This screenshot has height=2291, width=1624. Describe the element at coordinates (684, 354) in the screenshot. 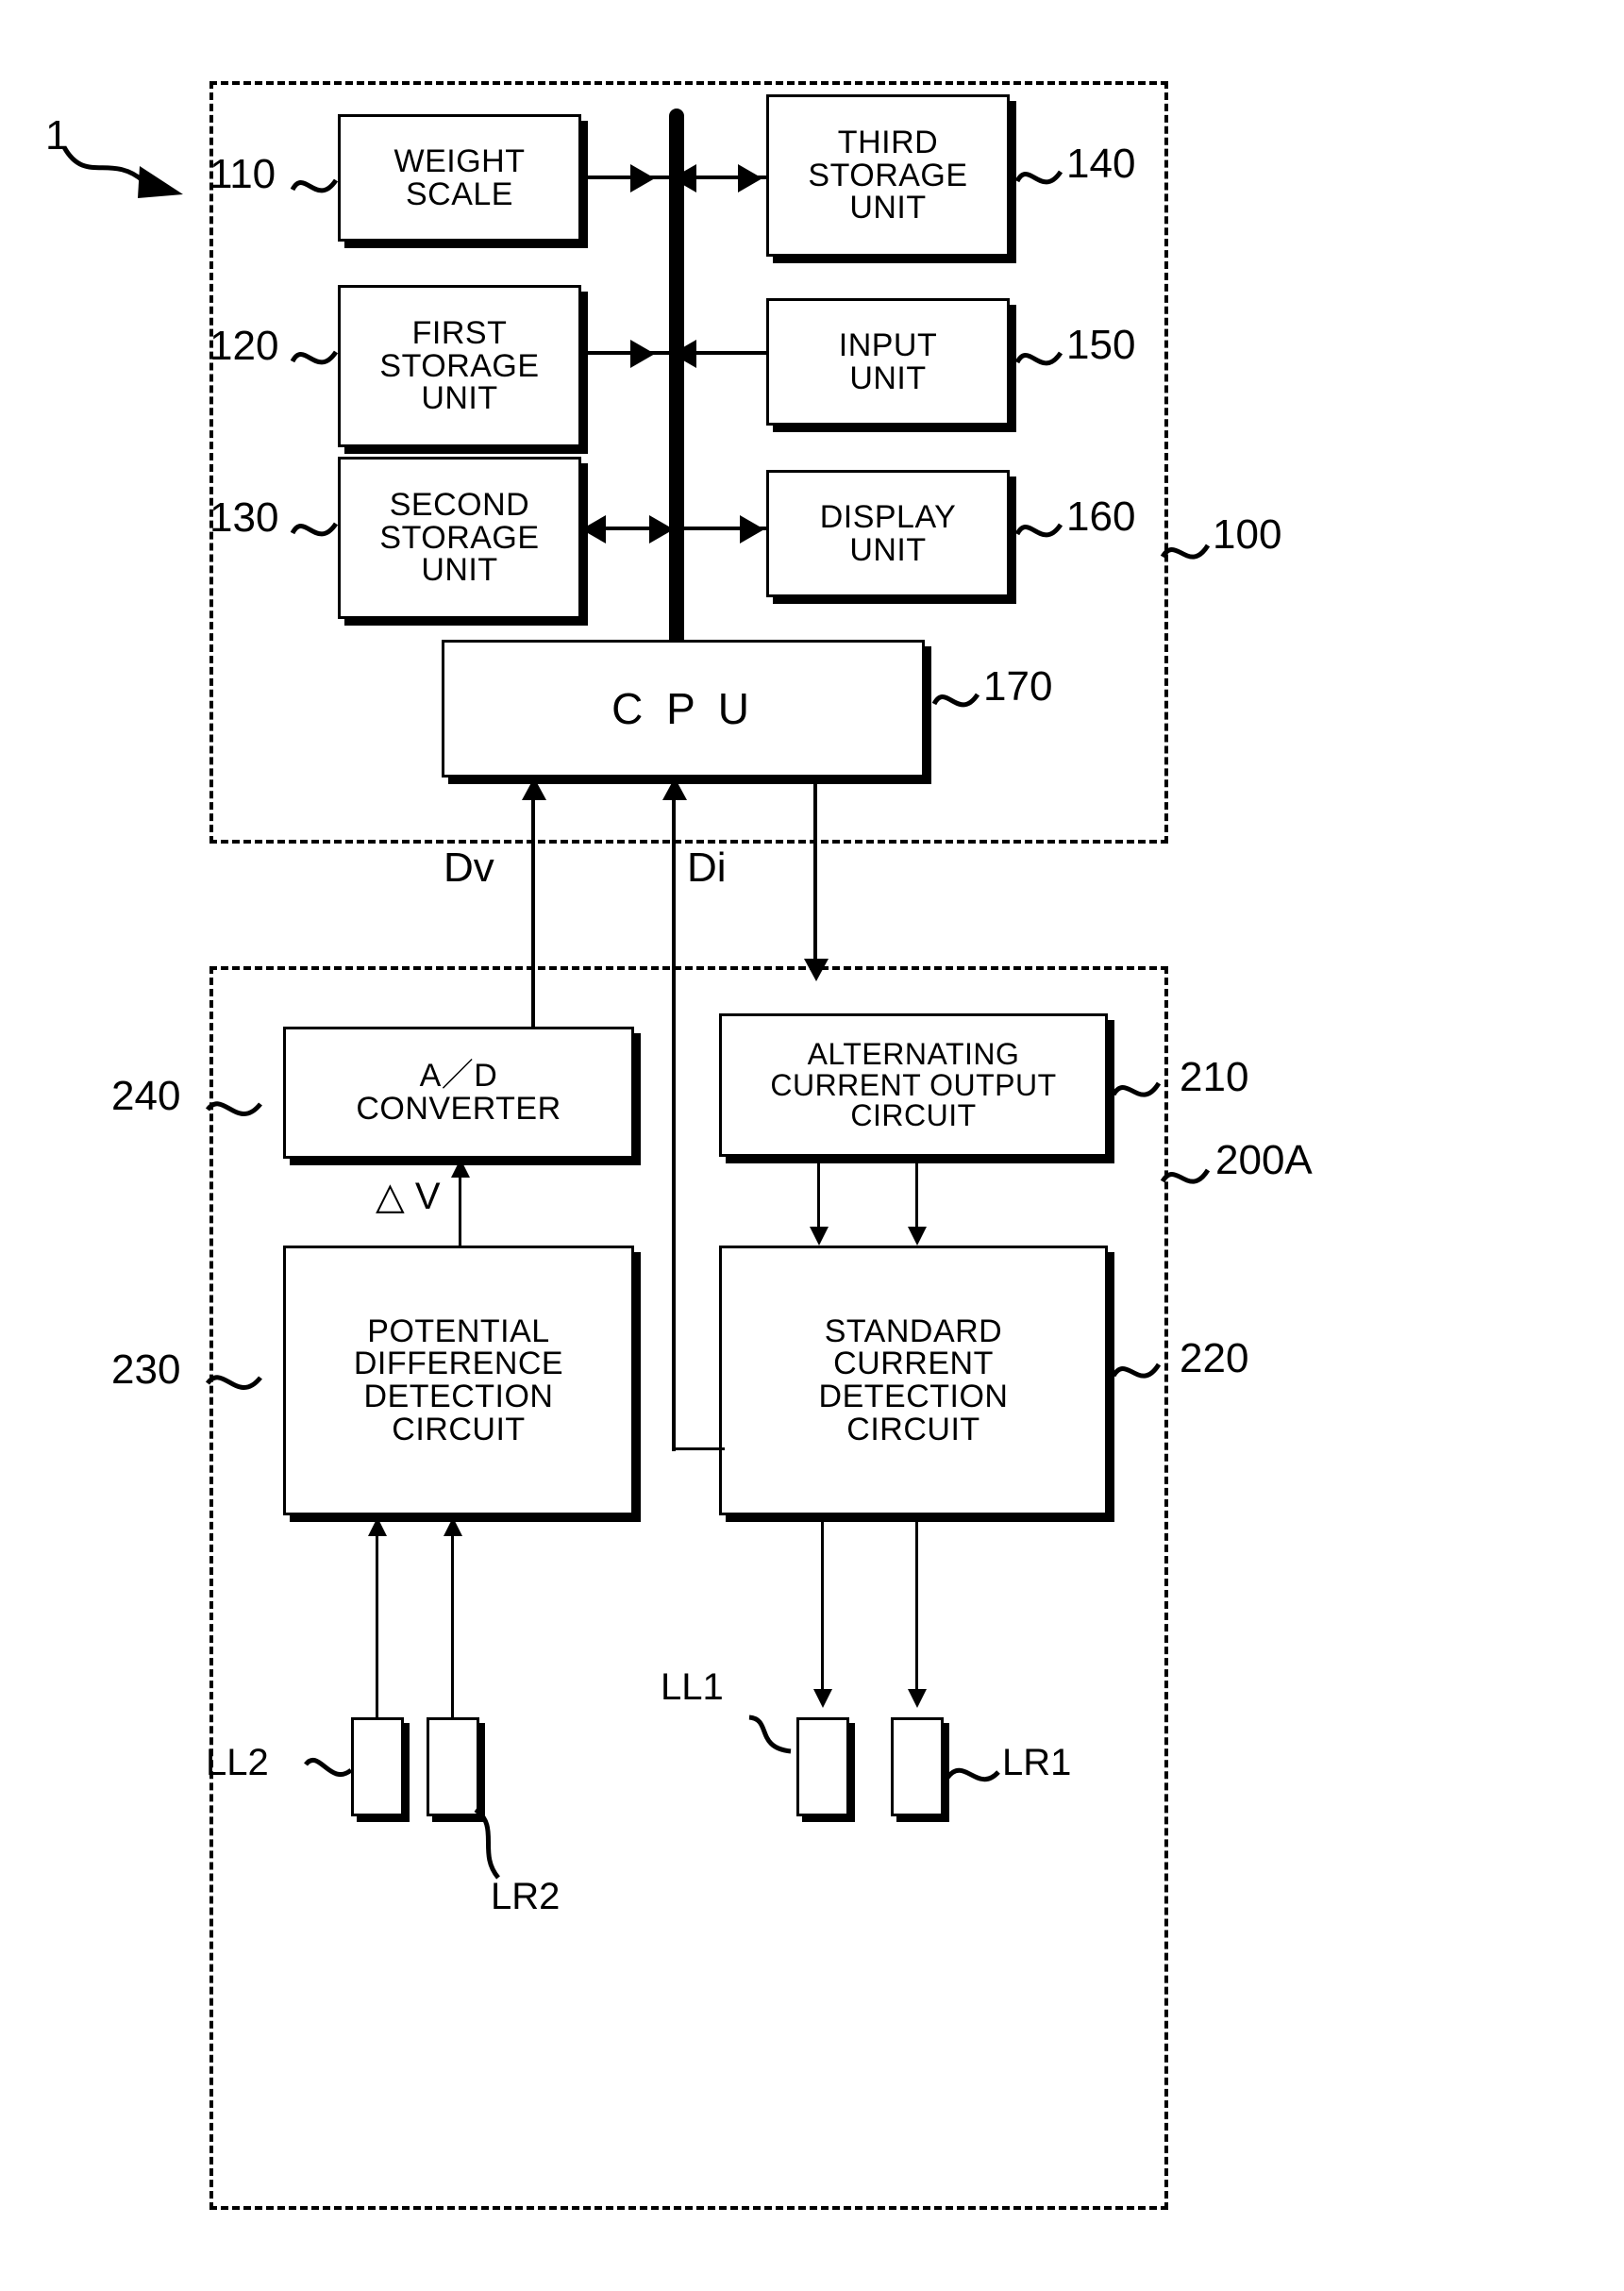

I see `arrow-bus-from-input` at that location.